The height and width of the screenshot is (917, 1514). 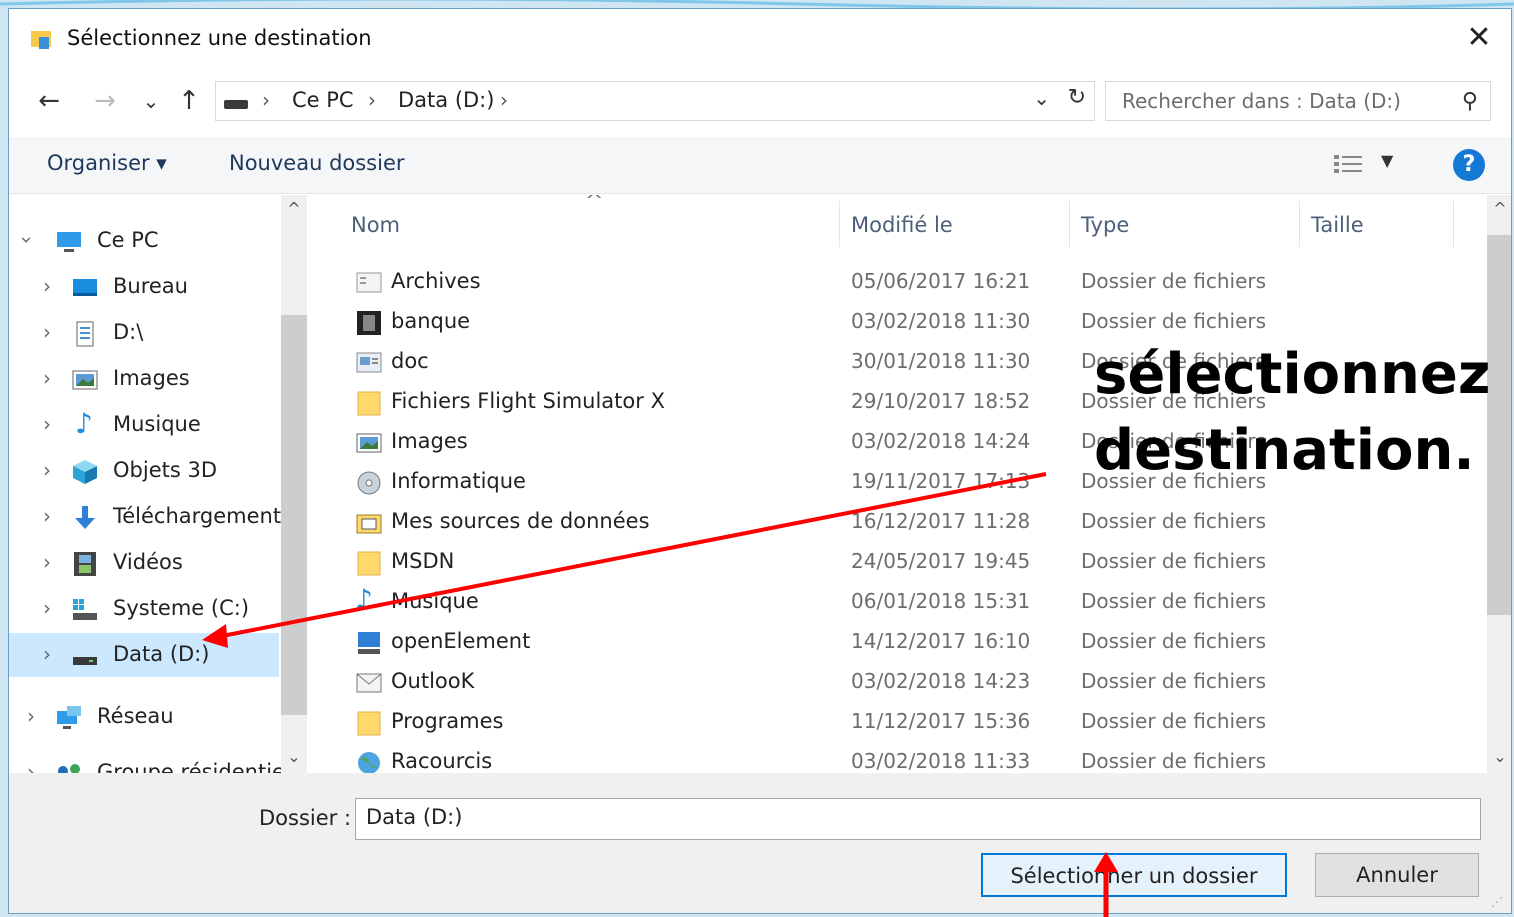 What do you see at coordinates (941, 401) in the screenshot?
I see `file-date: 29/10/2017 18:52` at bounding box center [941, 401].